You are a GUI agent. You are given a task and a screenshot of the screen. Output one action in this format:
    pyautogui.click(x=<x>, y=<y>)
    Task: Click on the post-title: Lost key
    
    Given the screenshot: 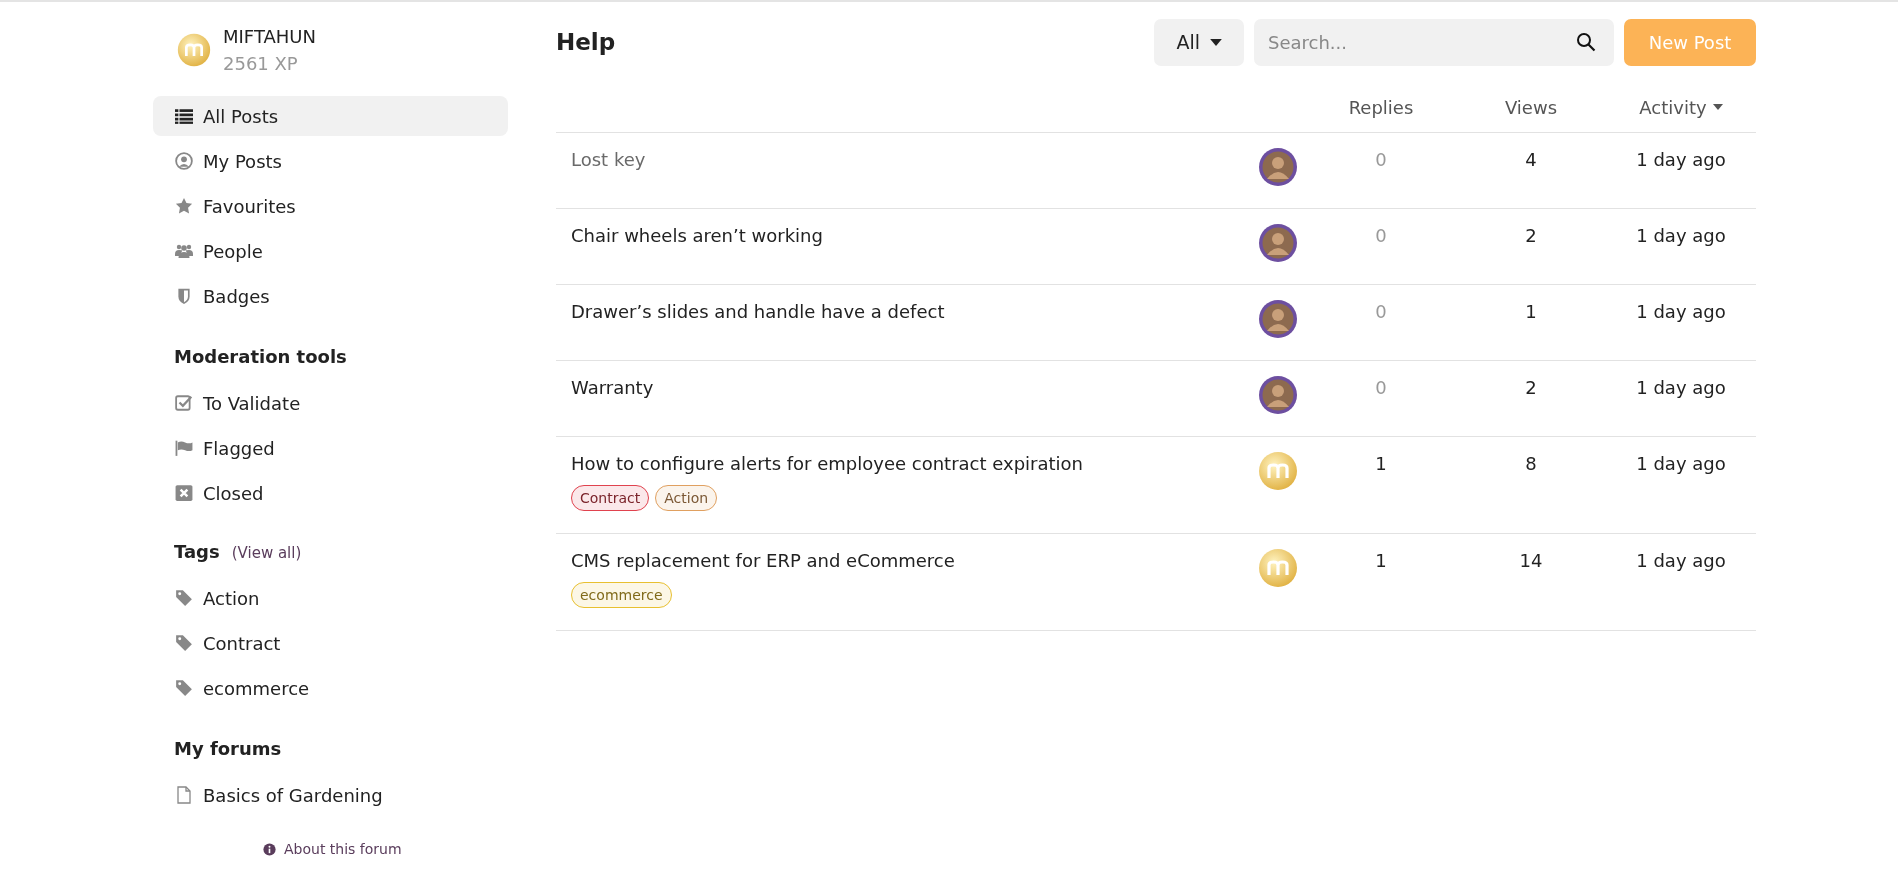 What is the action you would take?
    pyautogui.click(x=910, y=160)
    